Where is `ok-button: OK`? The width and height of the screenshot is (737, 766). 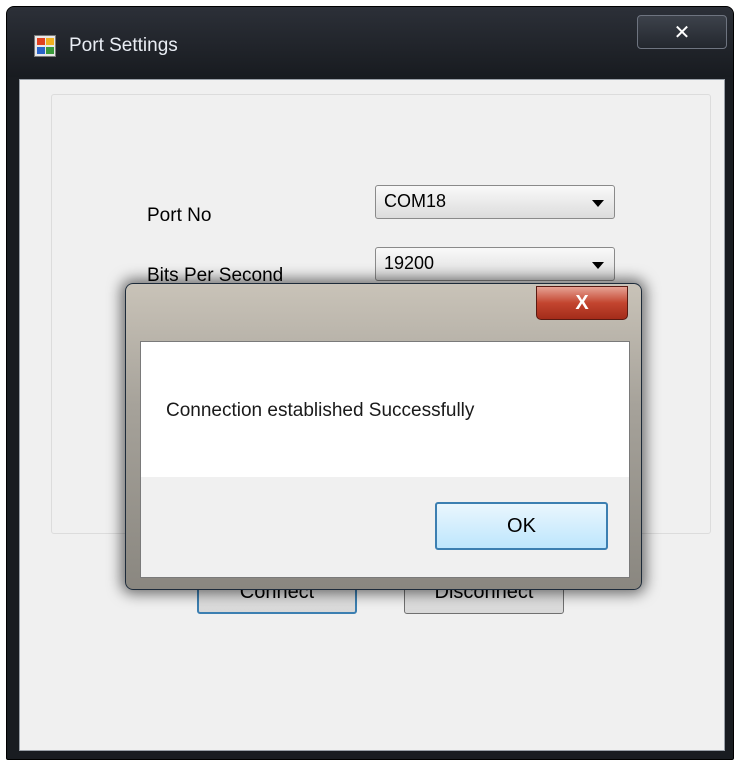 ok-button: OK is located at coordinates (521, 526).